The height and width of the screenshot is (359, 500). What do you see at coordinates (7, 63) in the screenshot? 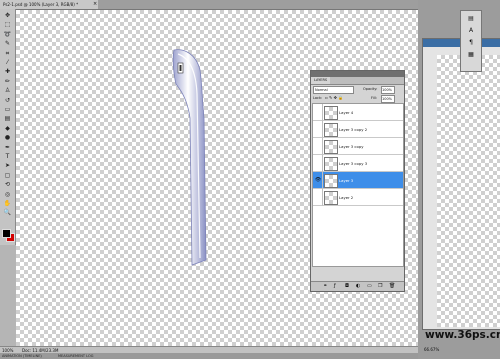
I see `eyedropper-tool-icon: ⁄` at bounding box center [7, 63].